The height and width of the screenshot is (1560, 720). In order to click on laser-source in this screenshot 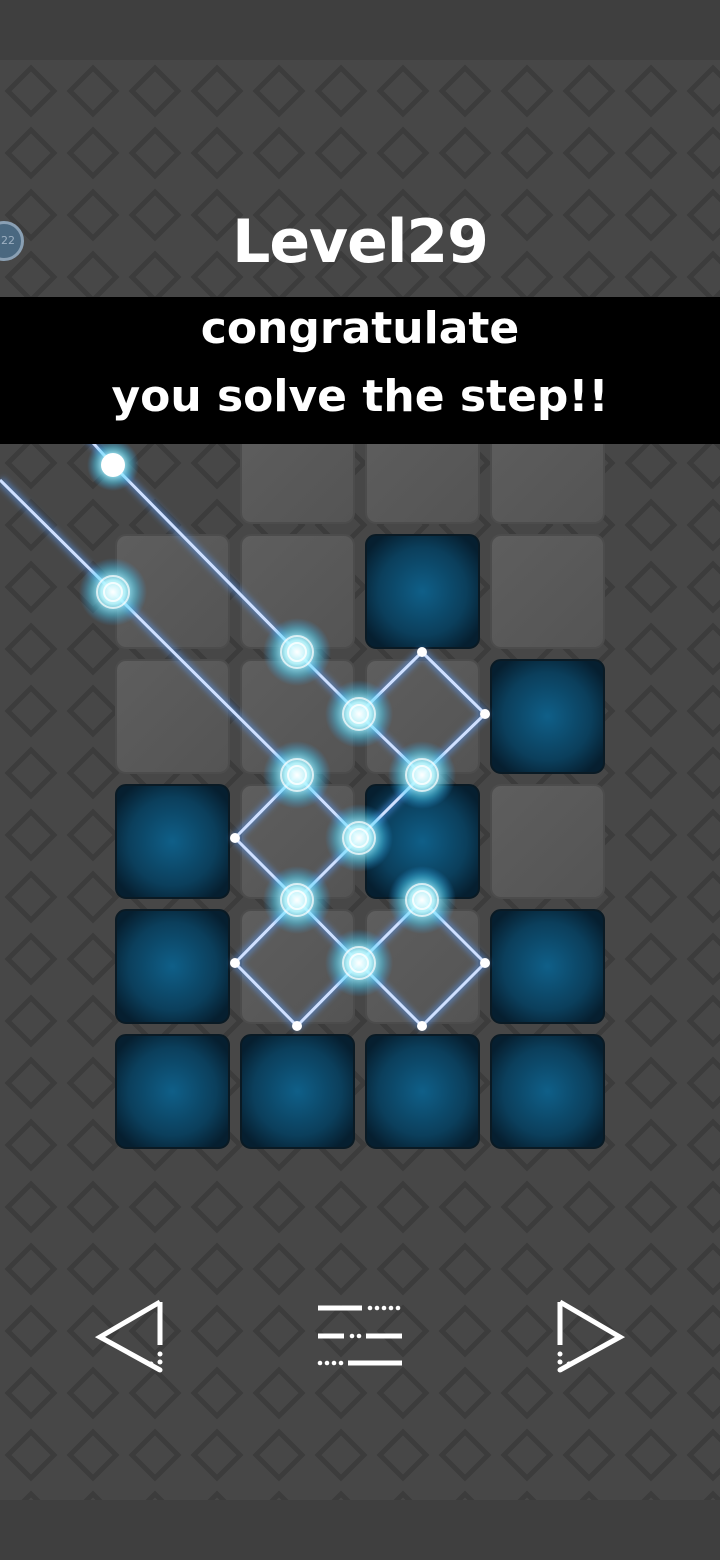, I will do `click(113, 465)`.